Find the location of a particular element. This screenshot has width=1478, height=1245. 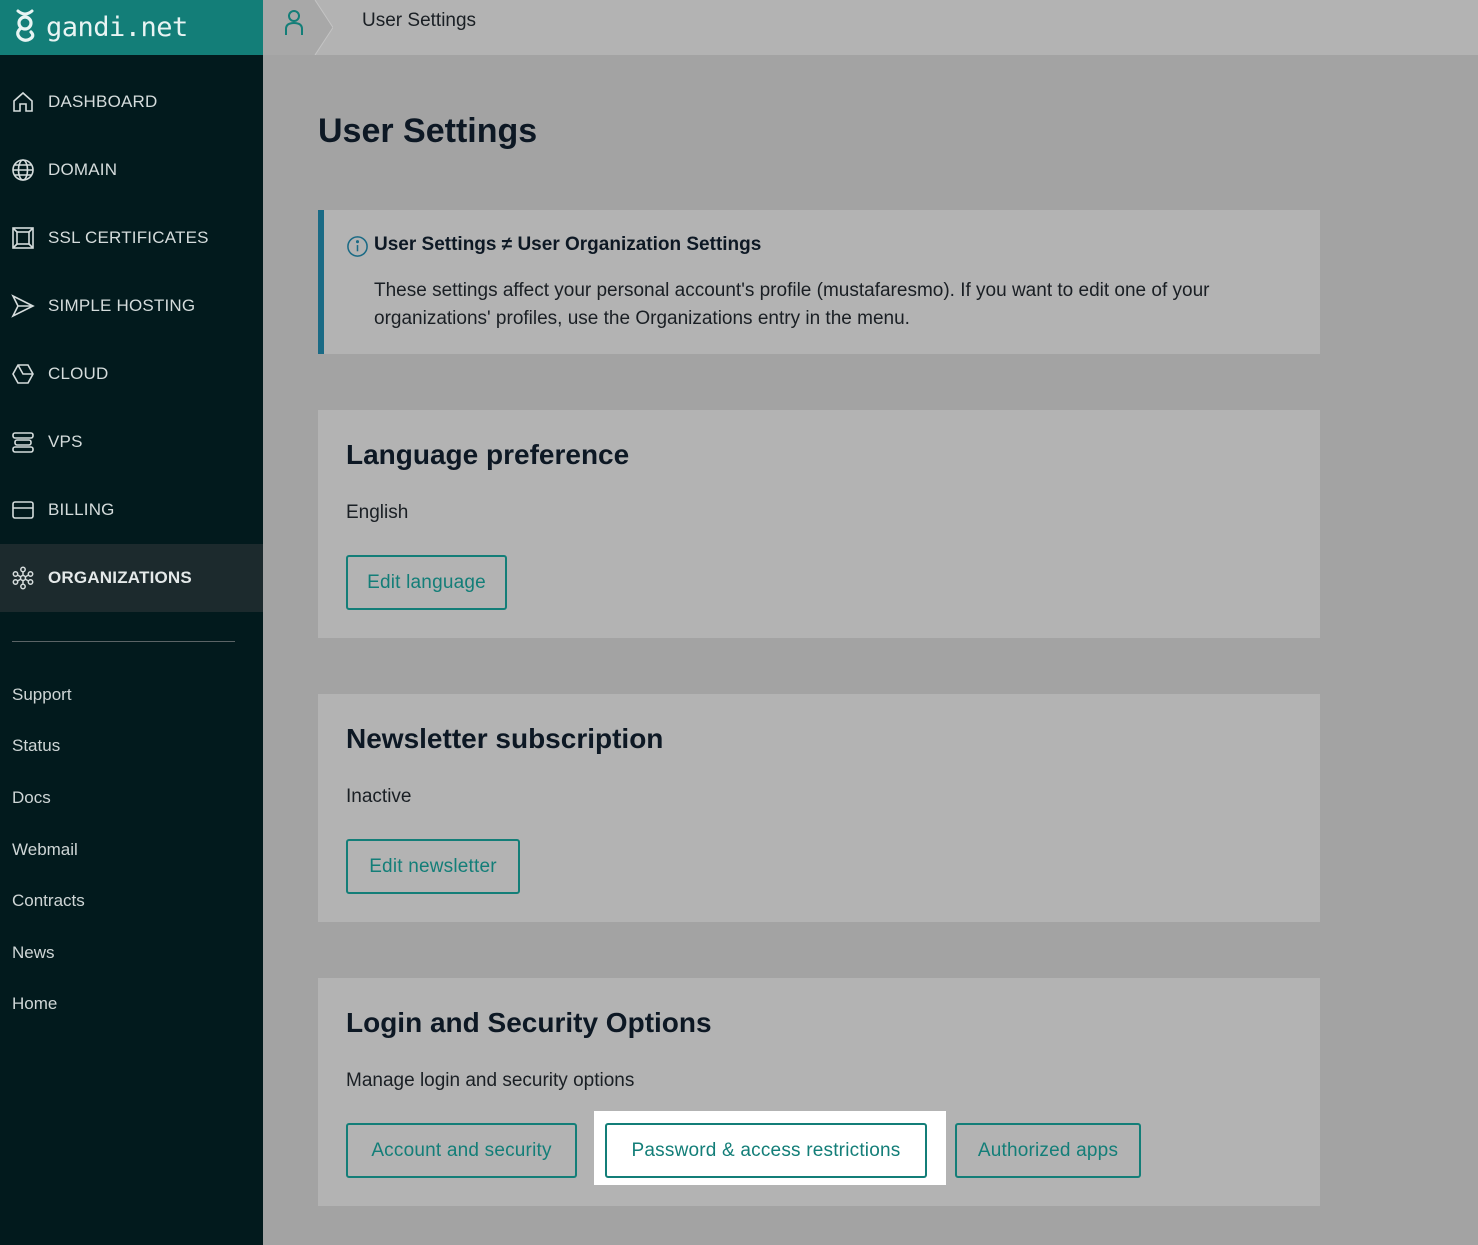

edit-newsletter-button: Edit newsletter is located at coordinates (433, 866).